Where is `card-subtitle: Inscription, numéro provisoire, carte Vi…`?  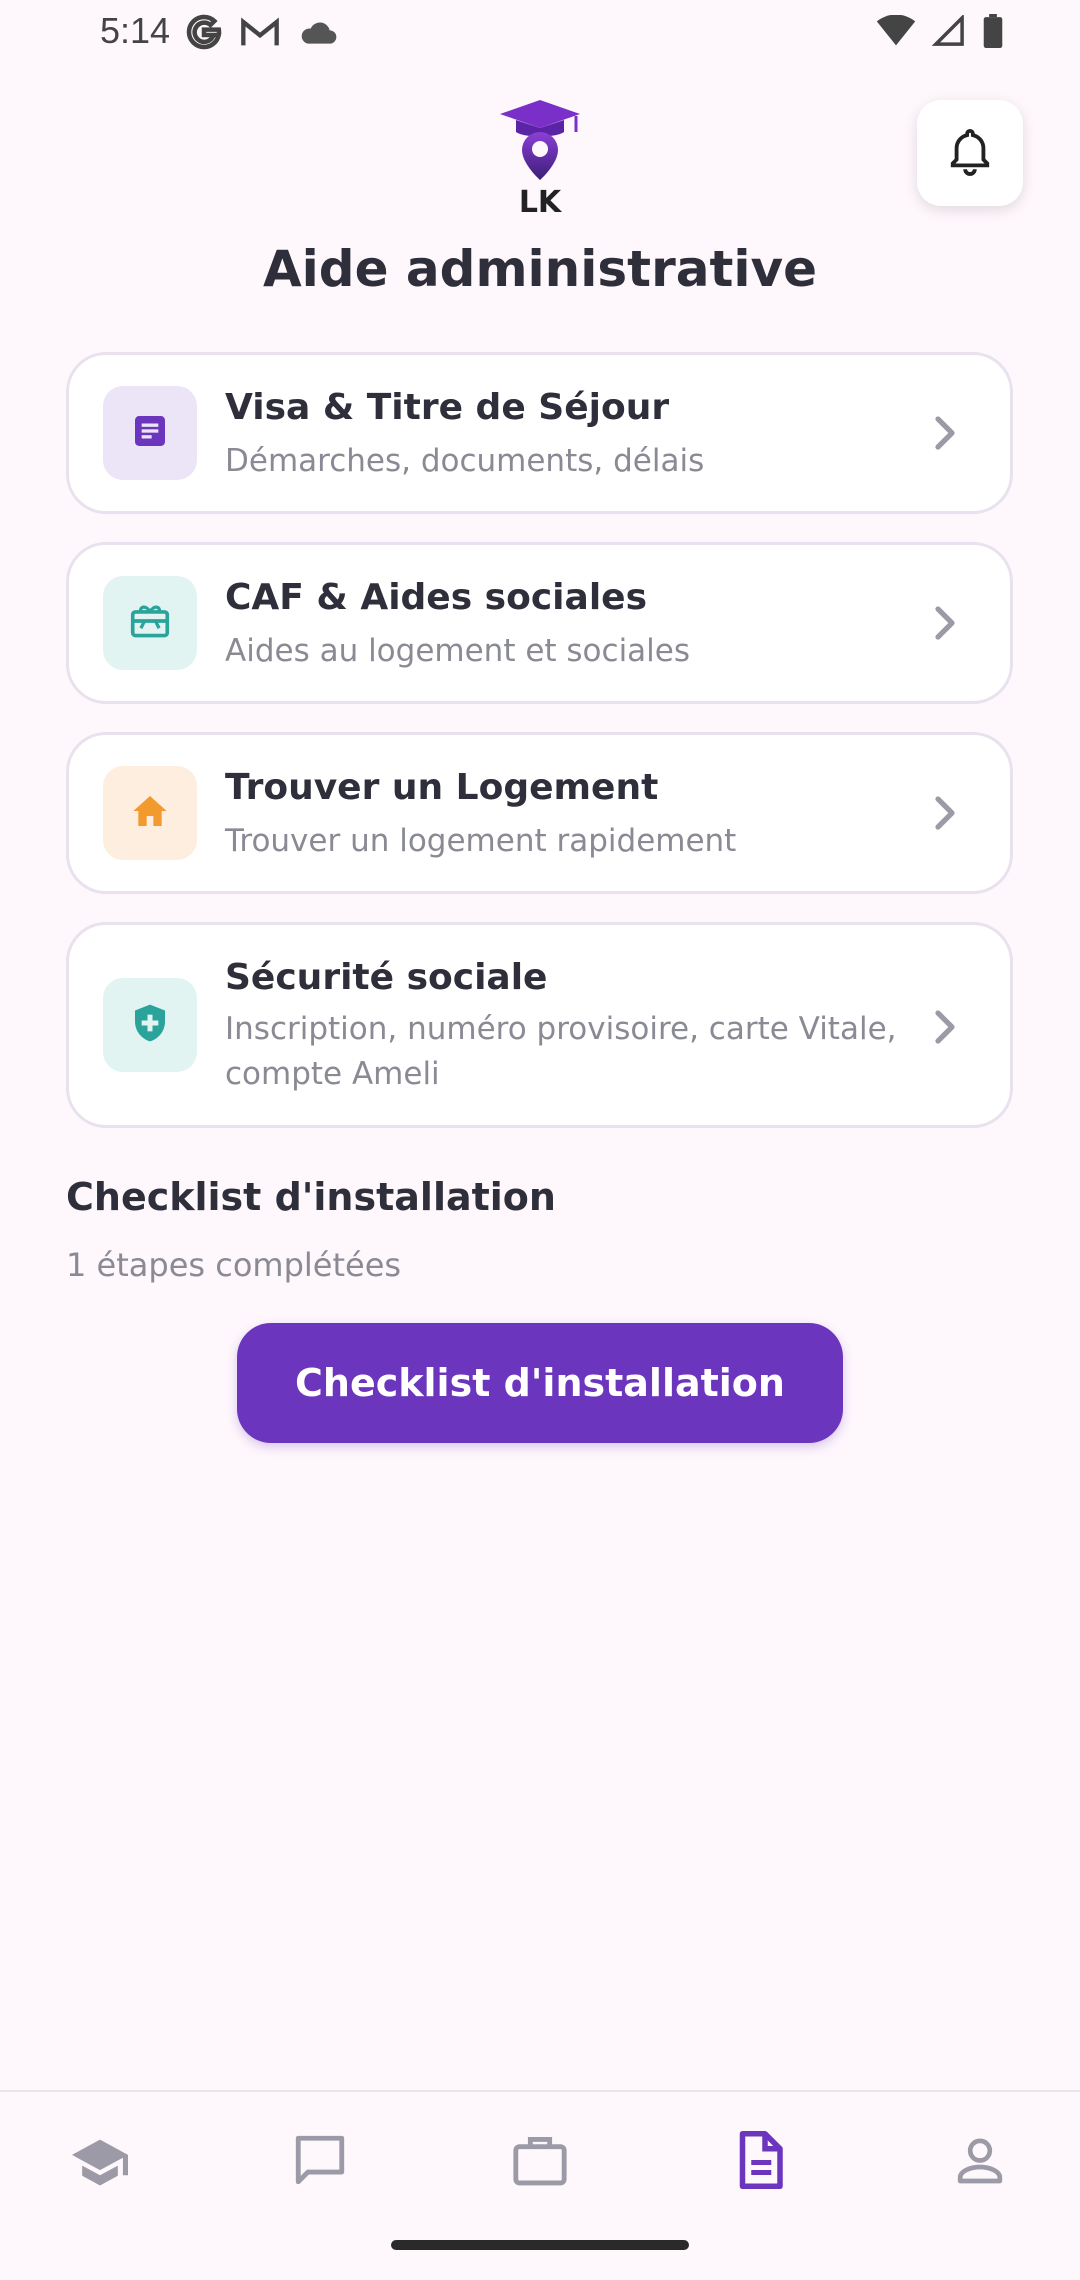 card-subtitle: Inscription, numéro provisoire, carte Vi… is located at coordinates (561, 1051).